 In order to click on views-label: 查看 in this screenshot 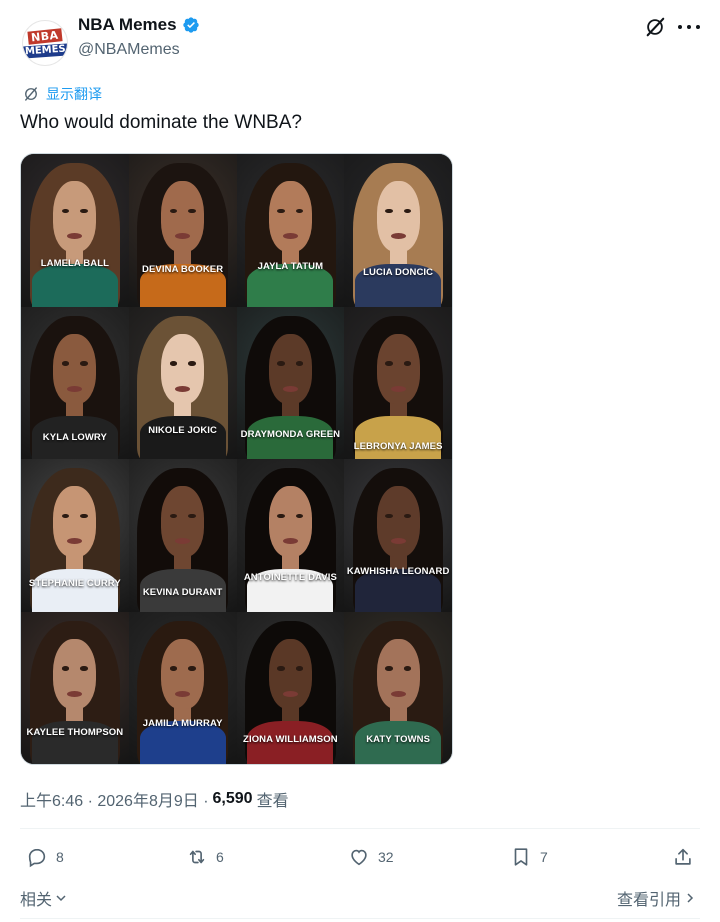, I will do `click(272, 801)`.